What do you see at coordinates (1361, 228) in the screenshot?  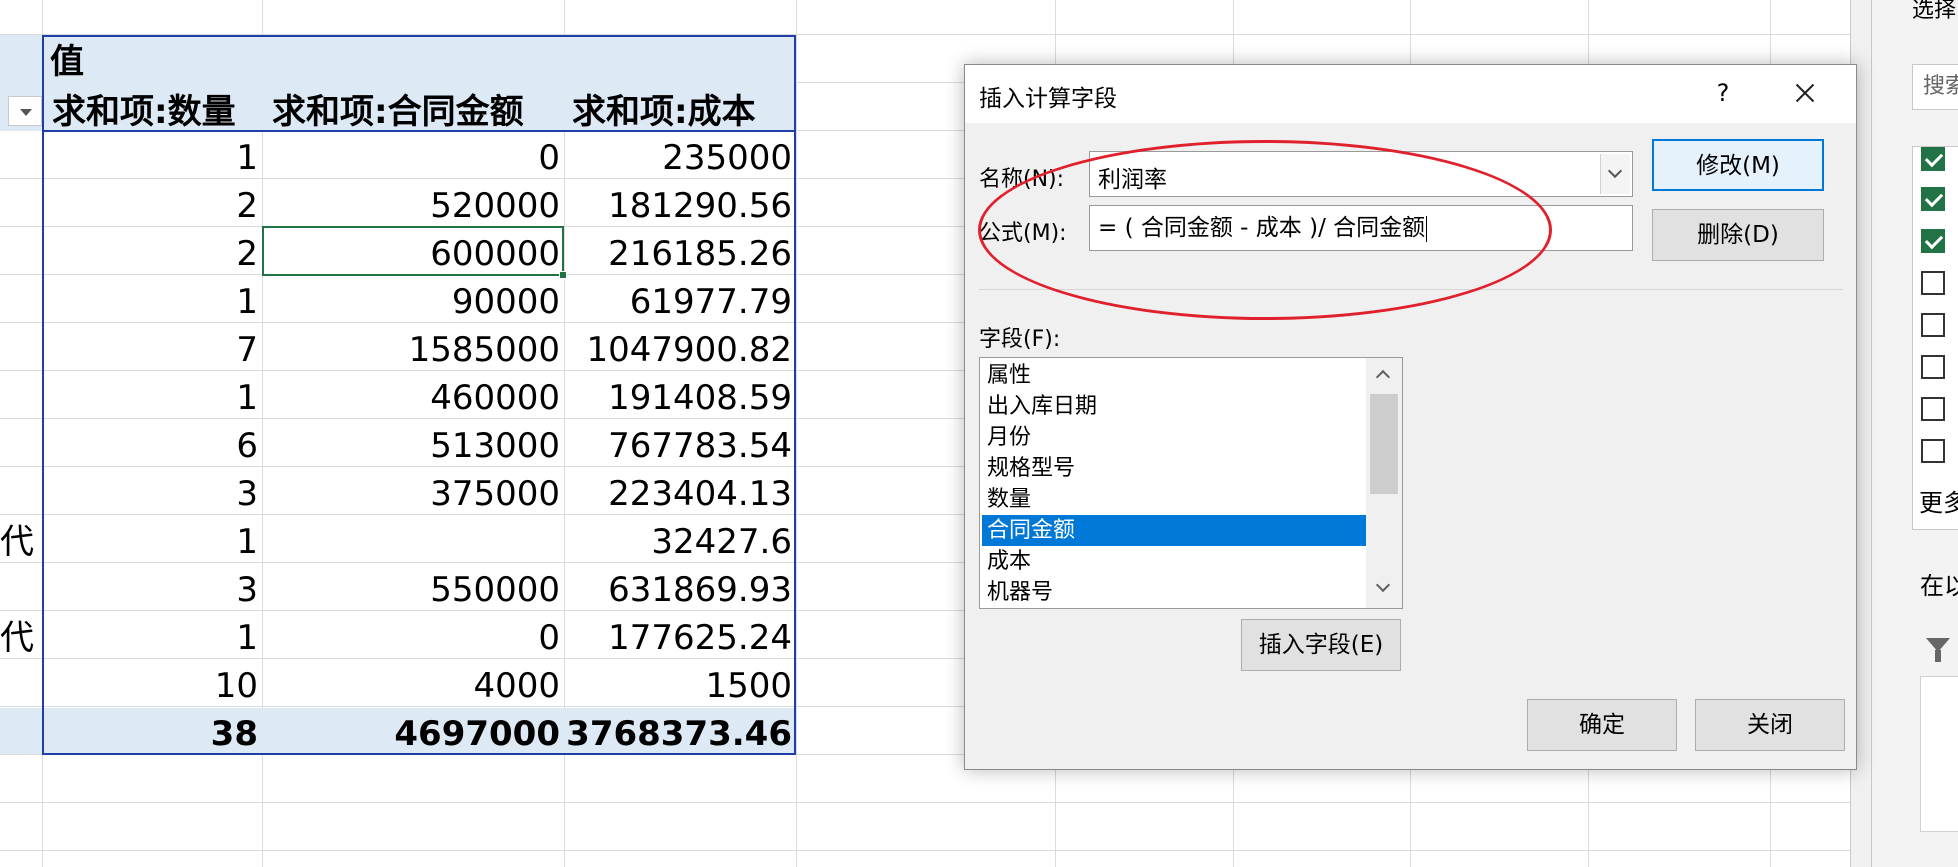 I see `formula-input: = ( 合同金额 - 成本 )/ 合同金额` at bounding box center [1361, 228].